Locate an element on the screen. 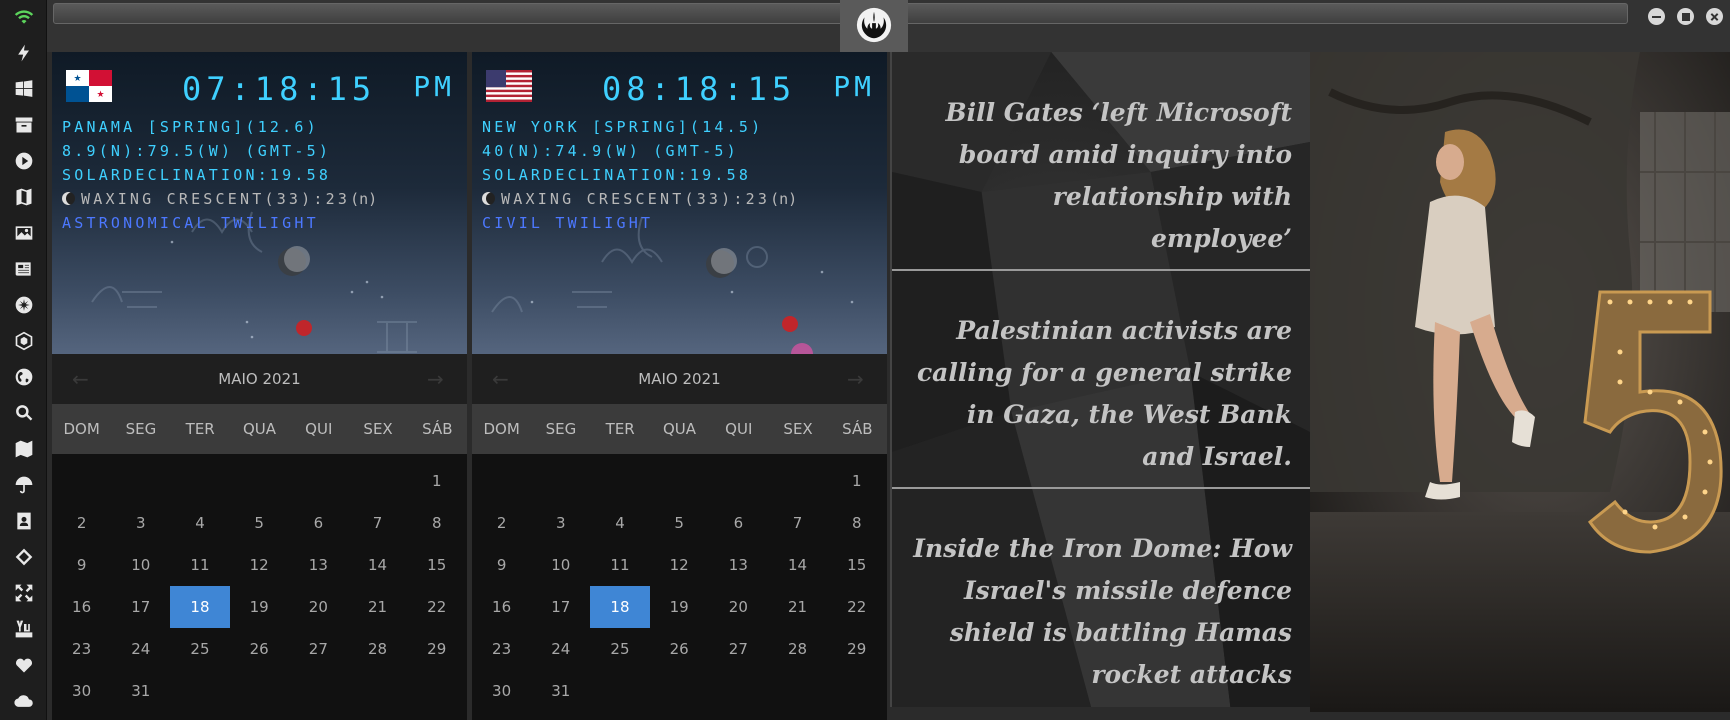 This screenshot has width=1730, height=720. globe-icon is located at coordinates (24, 377).